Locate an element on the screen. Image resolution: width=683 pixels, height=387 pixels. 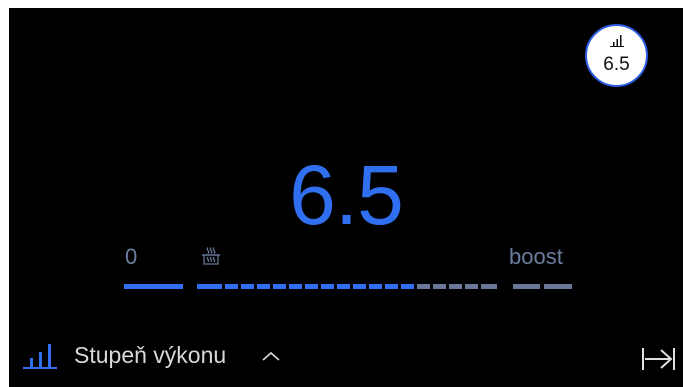
power-level-badge: 6.5 is located at coordinates (616, 55).